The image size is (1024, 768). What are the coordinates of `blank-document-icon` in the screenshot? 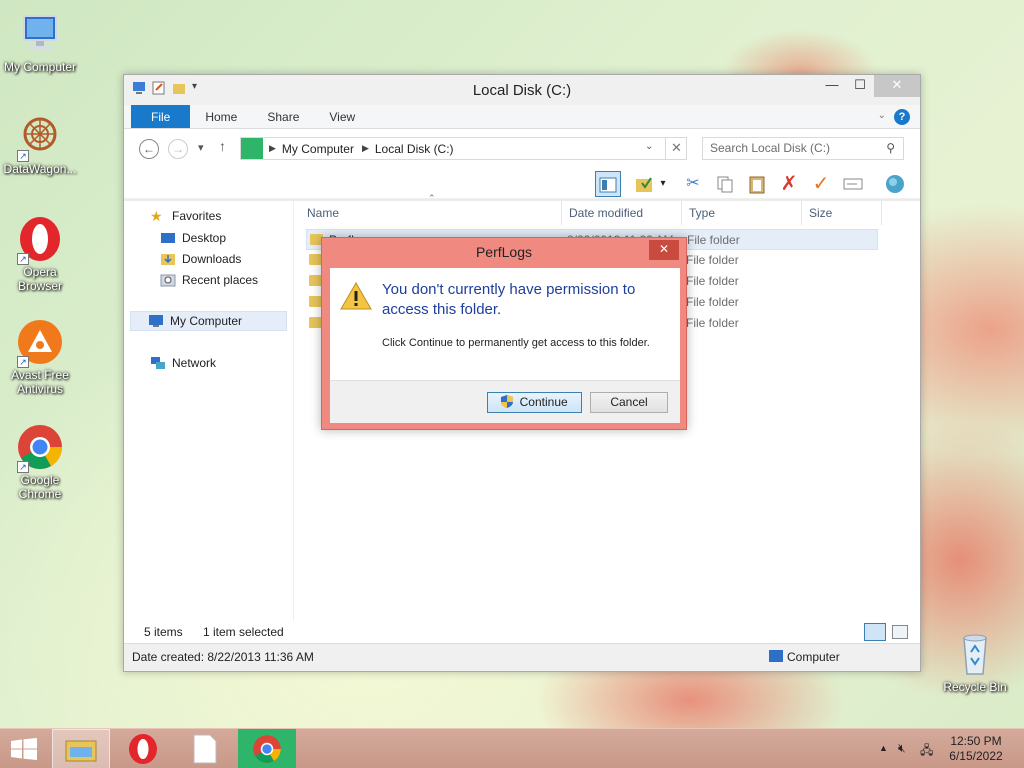 It's located at (205, 749).